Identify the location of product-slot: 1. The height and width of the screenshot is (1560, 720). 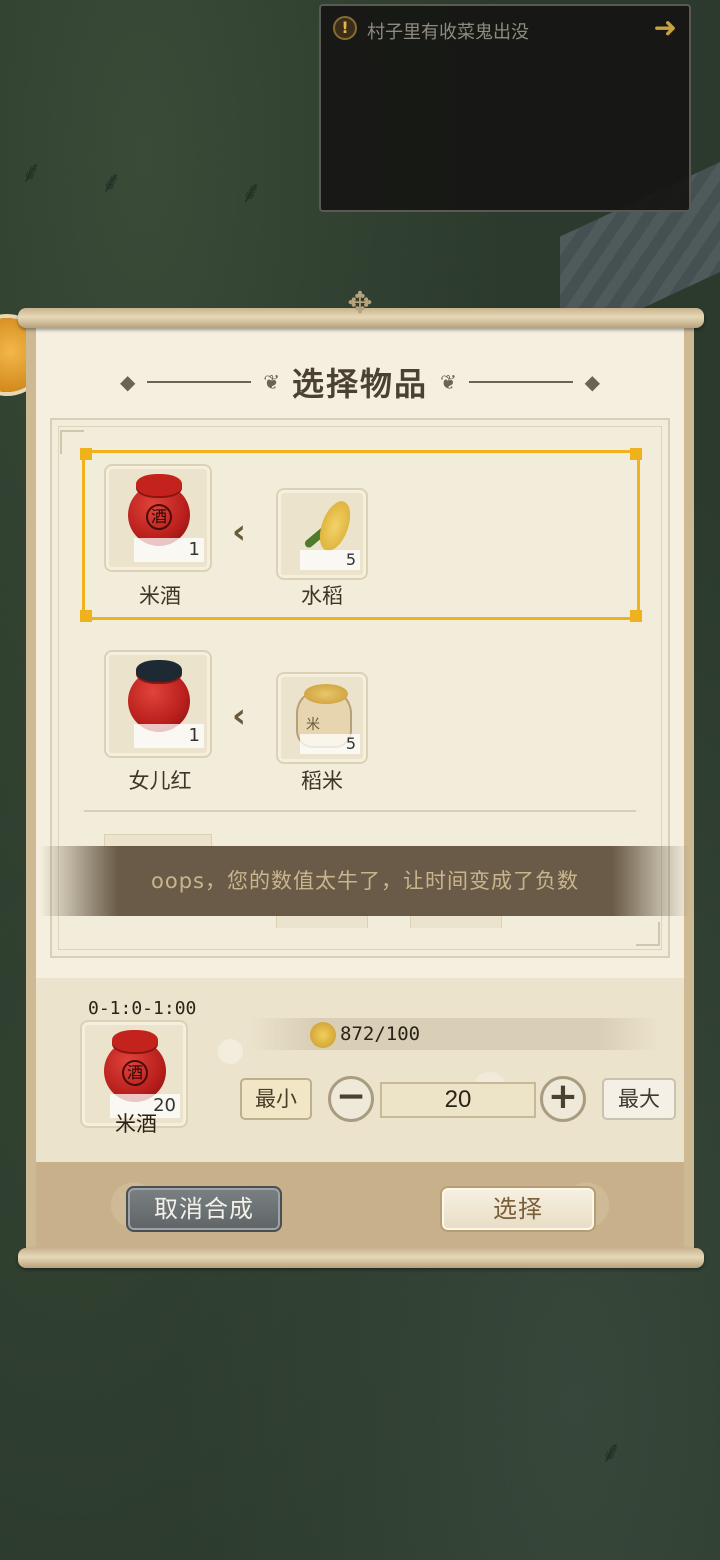
(158, 704).